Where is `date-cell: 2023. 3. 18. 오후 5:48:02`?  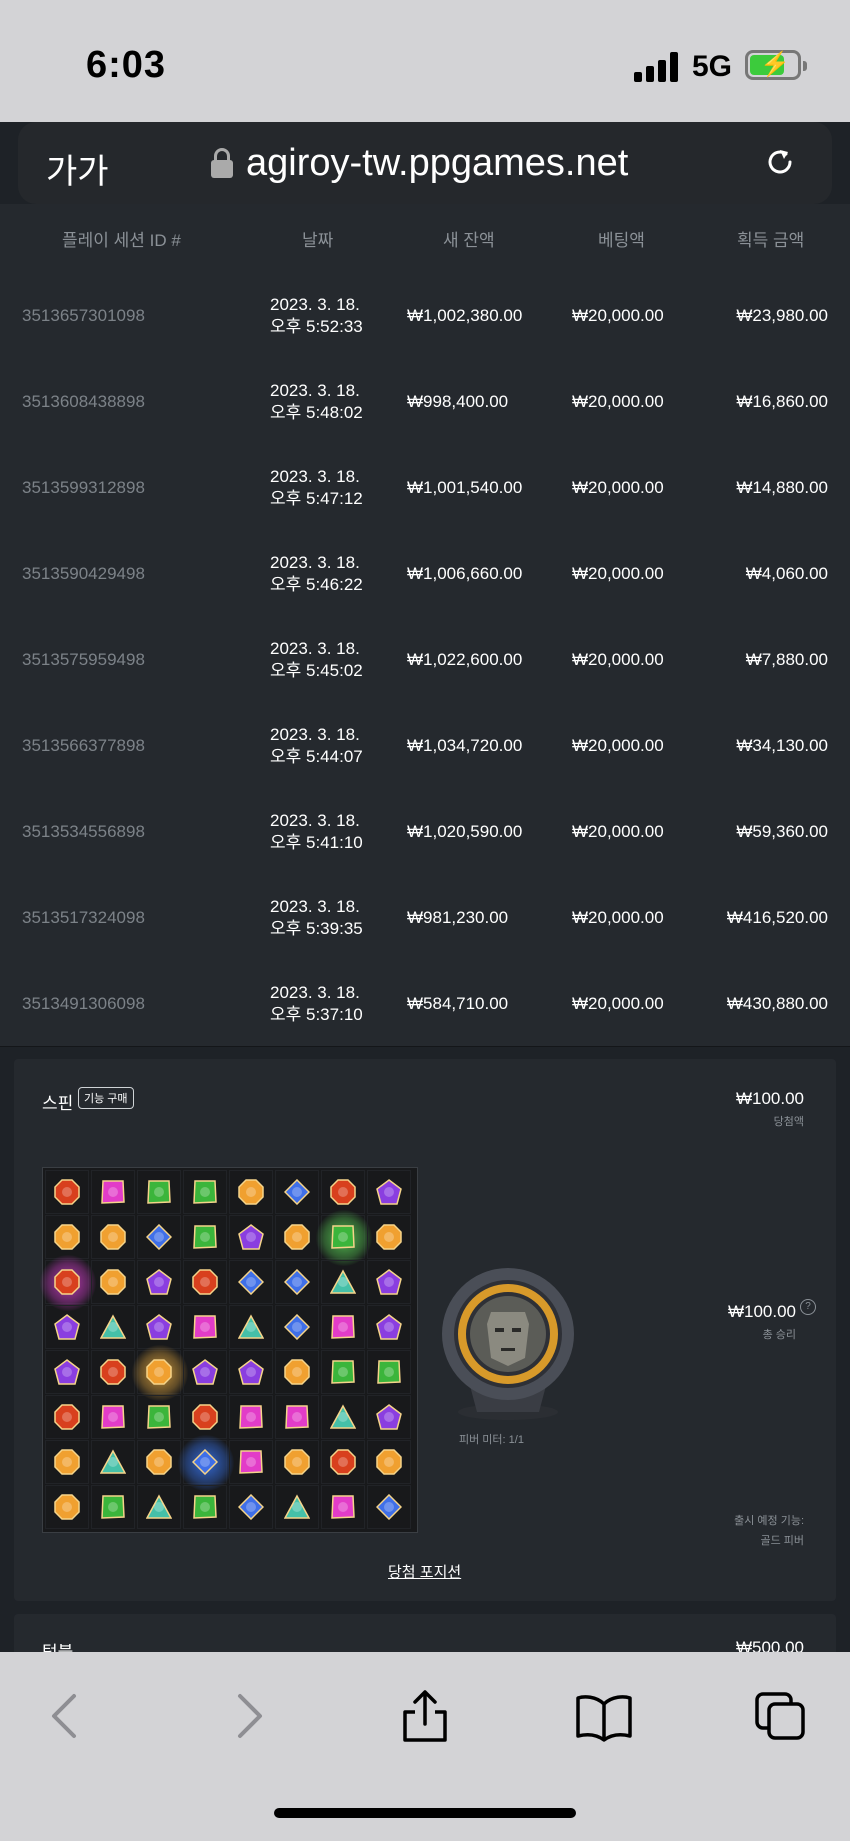 date-cell: 2023. 3. 18. 오후 5:48:02 is located at coordinates (316, 402).